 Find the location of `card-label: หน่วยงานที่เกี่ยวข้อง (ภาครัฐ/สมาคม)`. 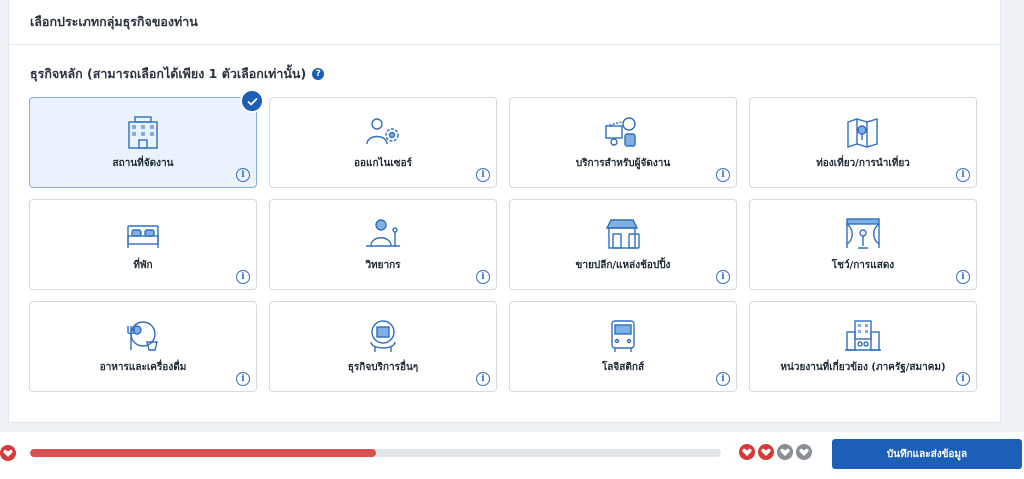

card-label: หน่วยงานที่เกี่ยวข้อง (ภาครัฐ/สมาคม) is located at coordinates (863, 367).